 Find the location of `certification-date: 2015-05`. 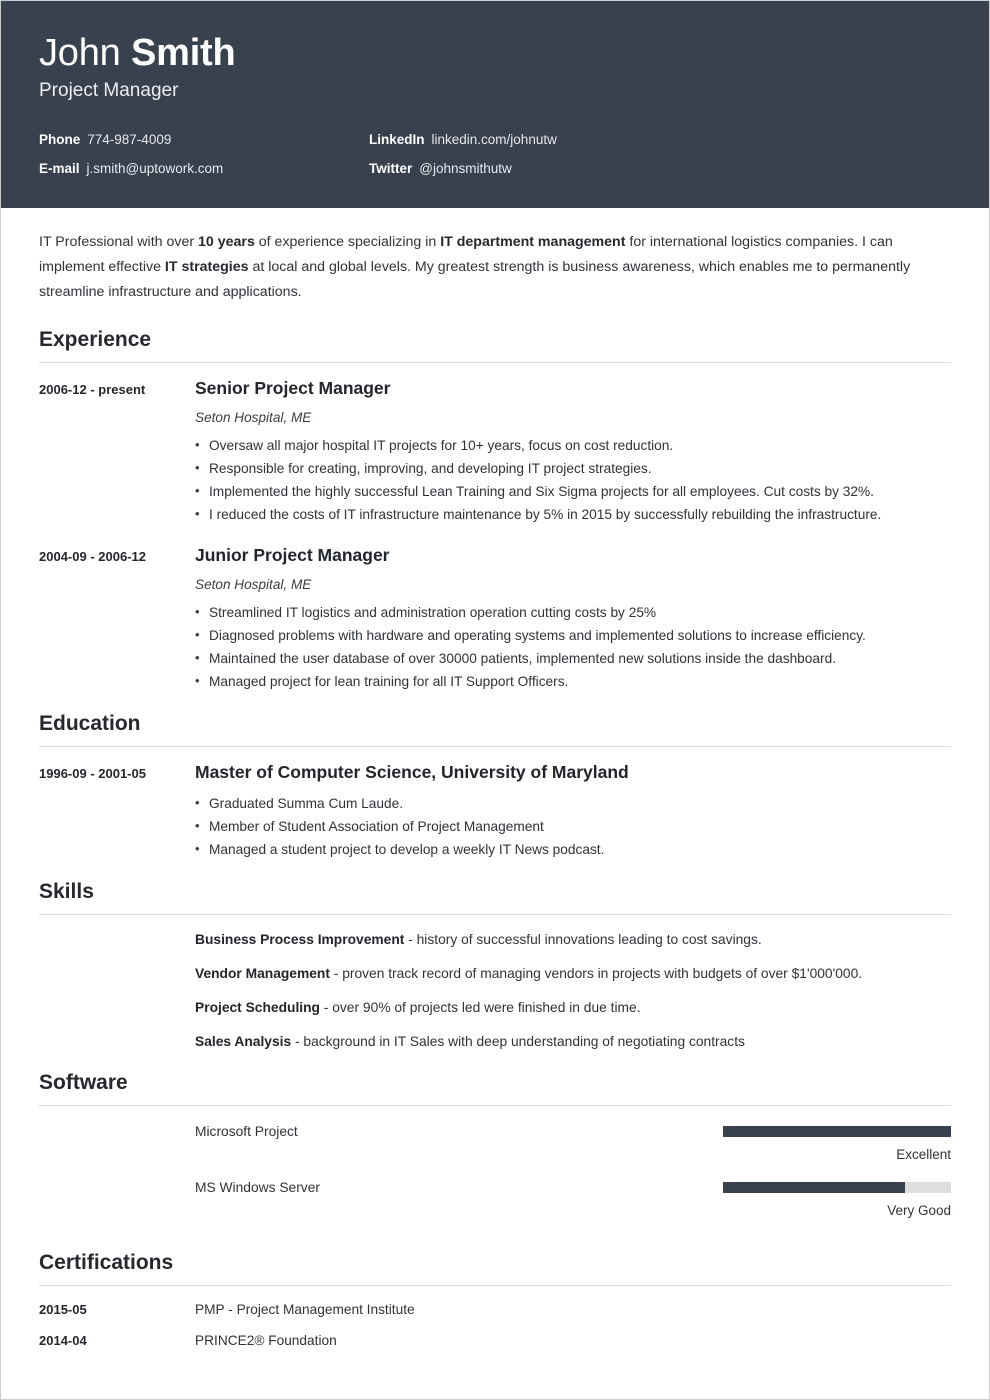

certification-date: 2015-05 is located at coordinates (63, 1309).